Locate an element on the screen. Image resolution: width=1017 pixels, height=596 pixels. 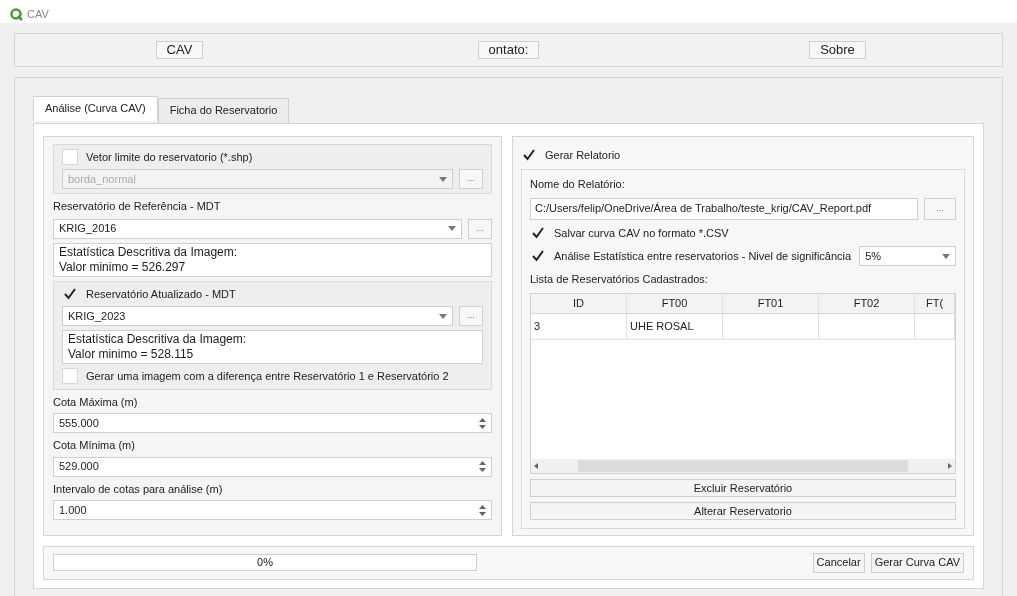
column-header: FT( is located at coordinates (935, 303).